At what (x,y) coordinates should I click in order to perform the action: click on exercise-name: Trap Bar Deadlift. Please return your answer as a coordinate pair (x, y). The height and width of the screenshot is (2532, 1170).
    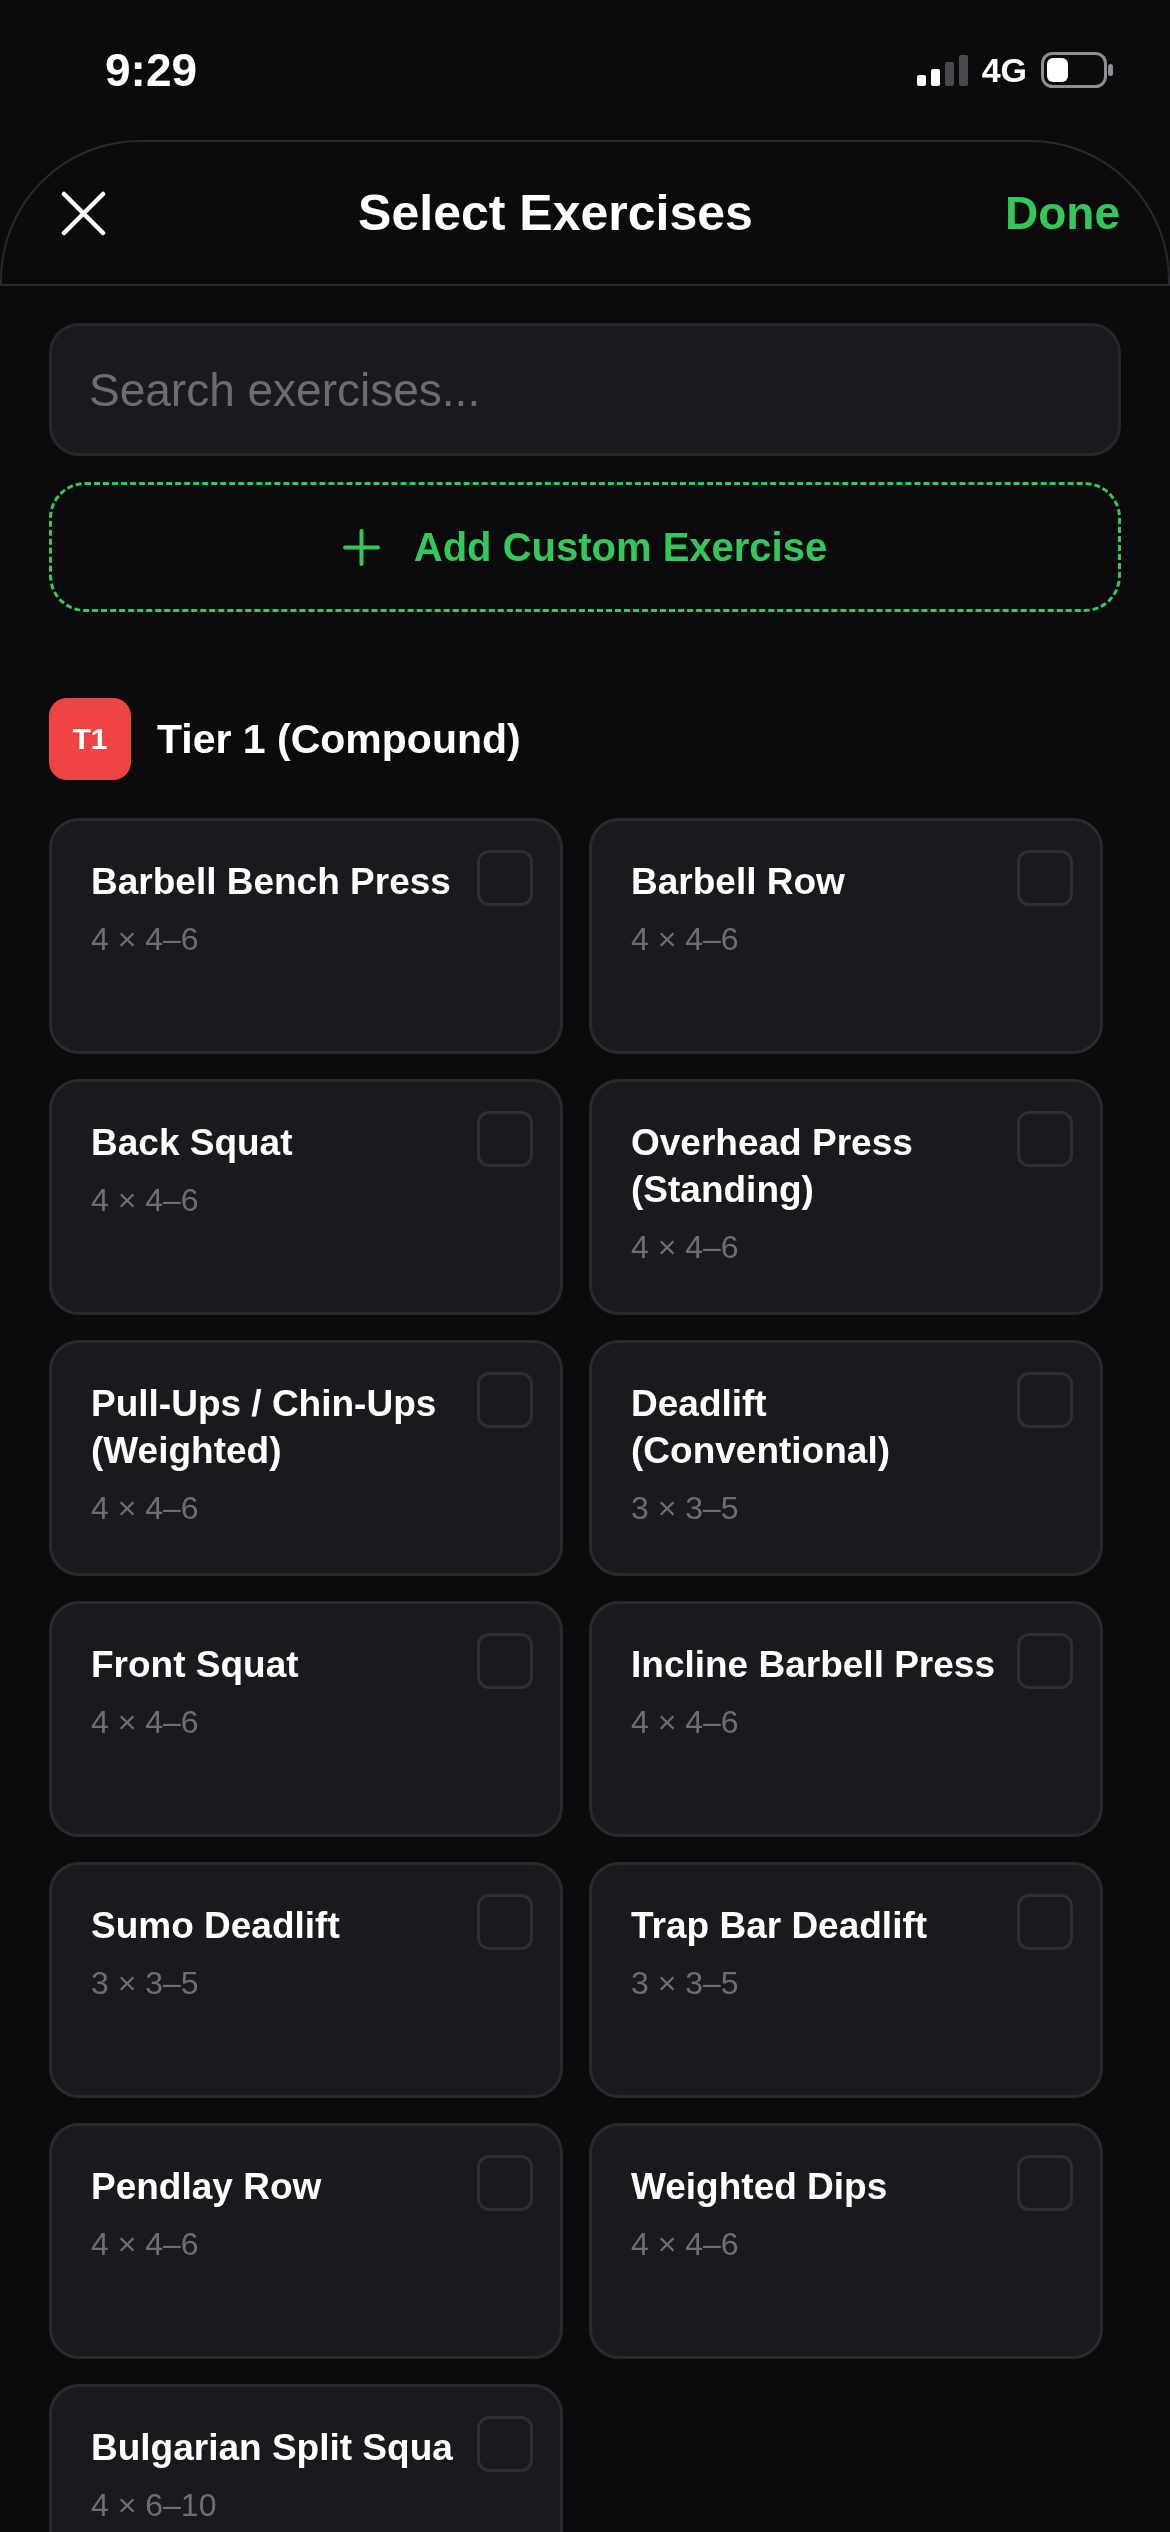
    Looking at the image, I should click on (780, 1926).